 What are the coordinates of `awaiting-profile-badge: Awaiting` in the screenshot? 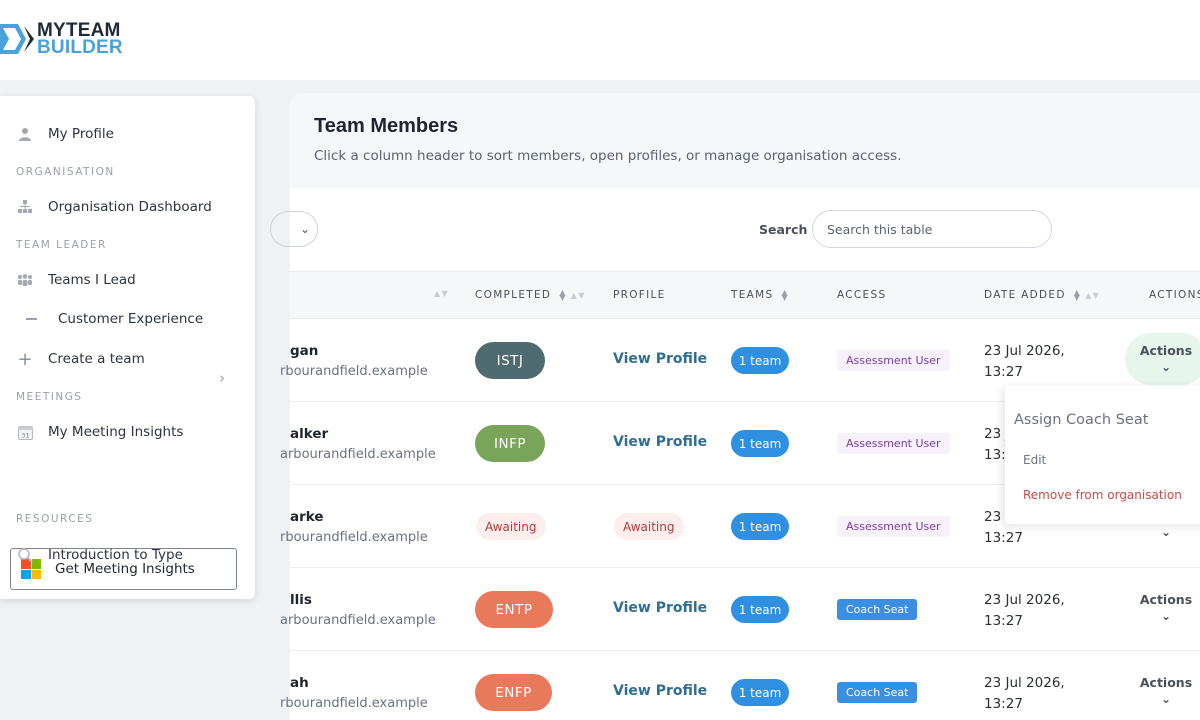 It's located at (649, 526).